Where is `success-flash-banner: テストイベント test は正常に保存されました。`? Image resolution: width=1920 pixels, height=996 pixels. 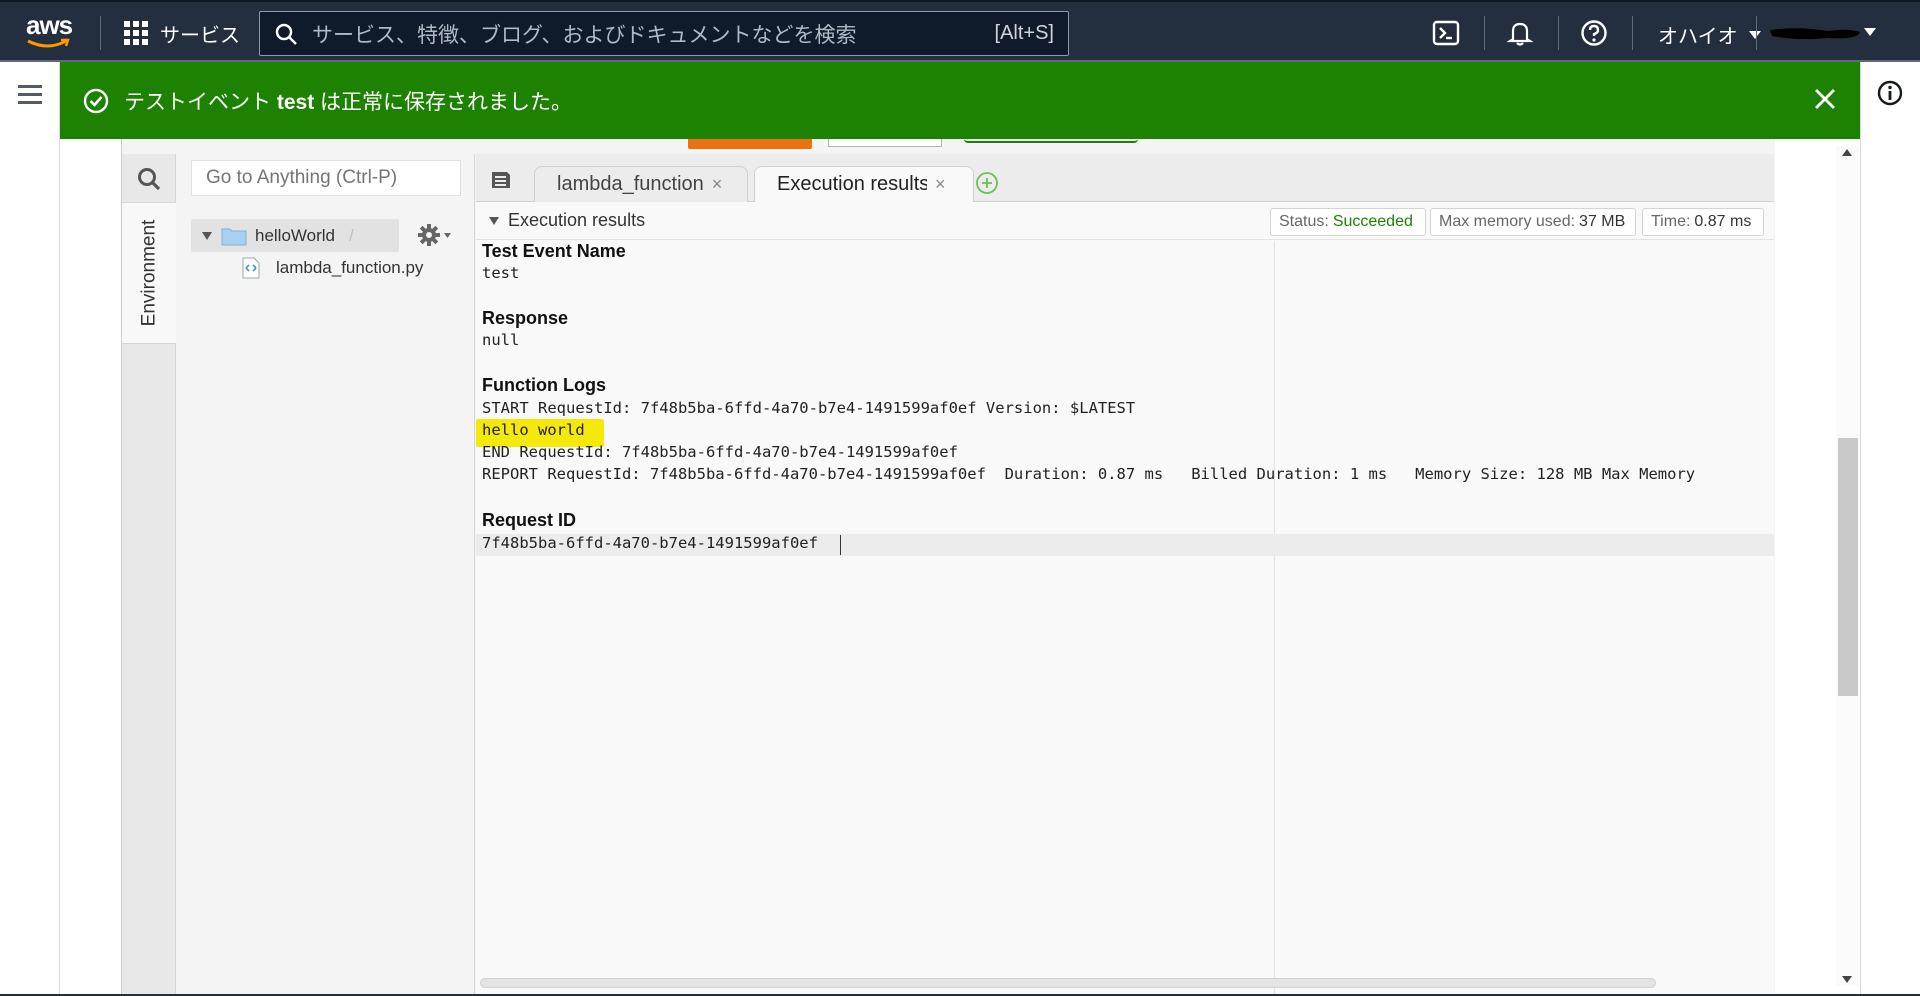 success-flash-banner: テストイベント test は正常に保存されました。 is located at coordinates (960, 100).